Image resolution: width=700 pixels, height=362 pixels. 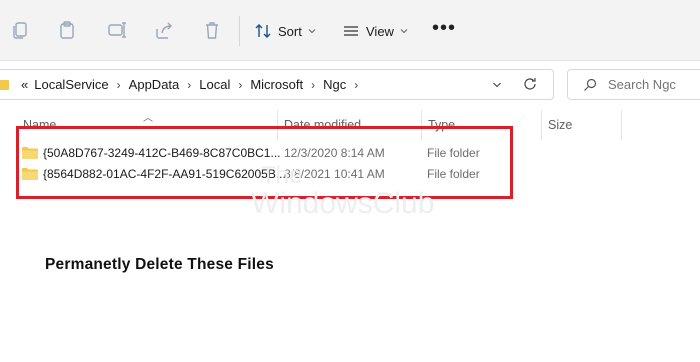 What do you see at coordinates (263, 31) in the screenshot?
I see `sort-icon` at bounding box center [263, 31].